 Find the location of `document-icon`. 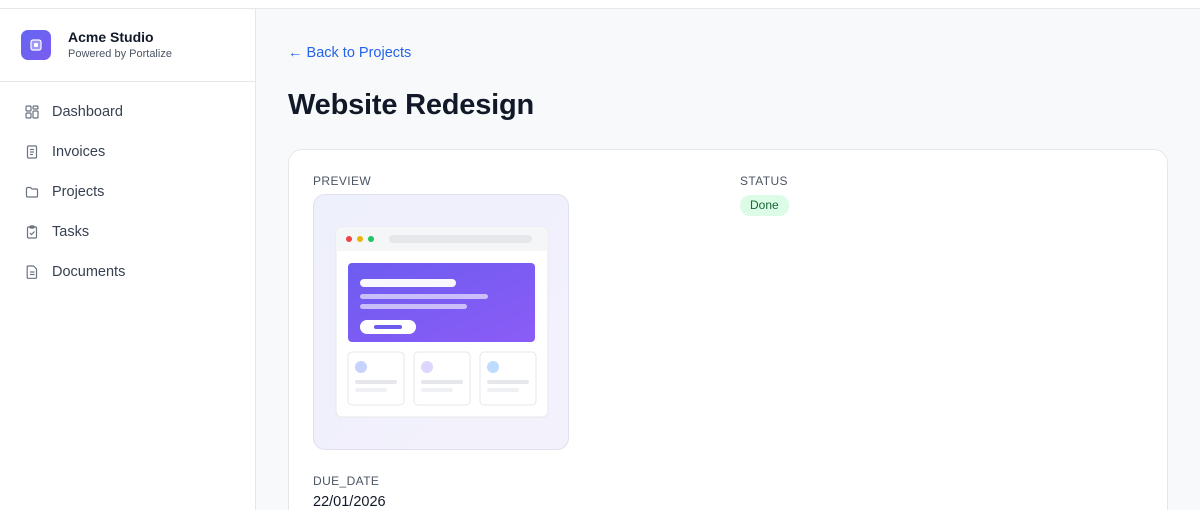

document-icon is located at coordinates (32, 272).